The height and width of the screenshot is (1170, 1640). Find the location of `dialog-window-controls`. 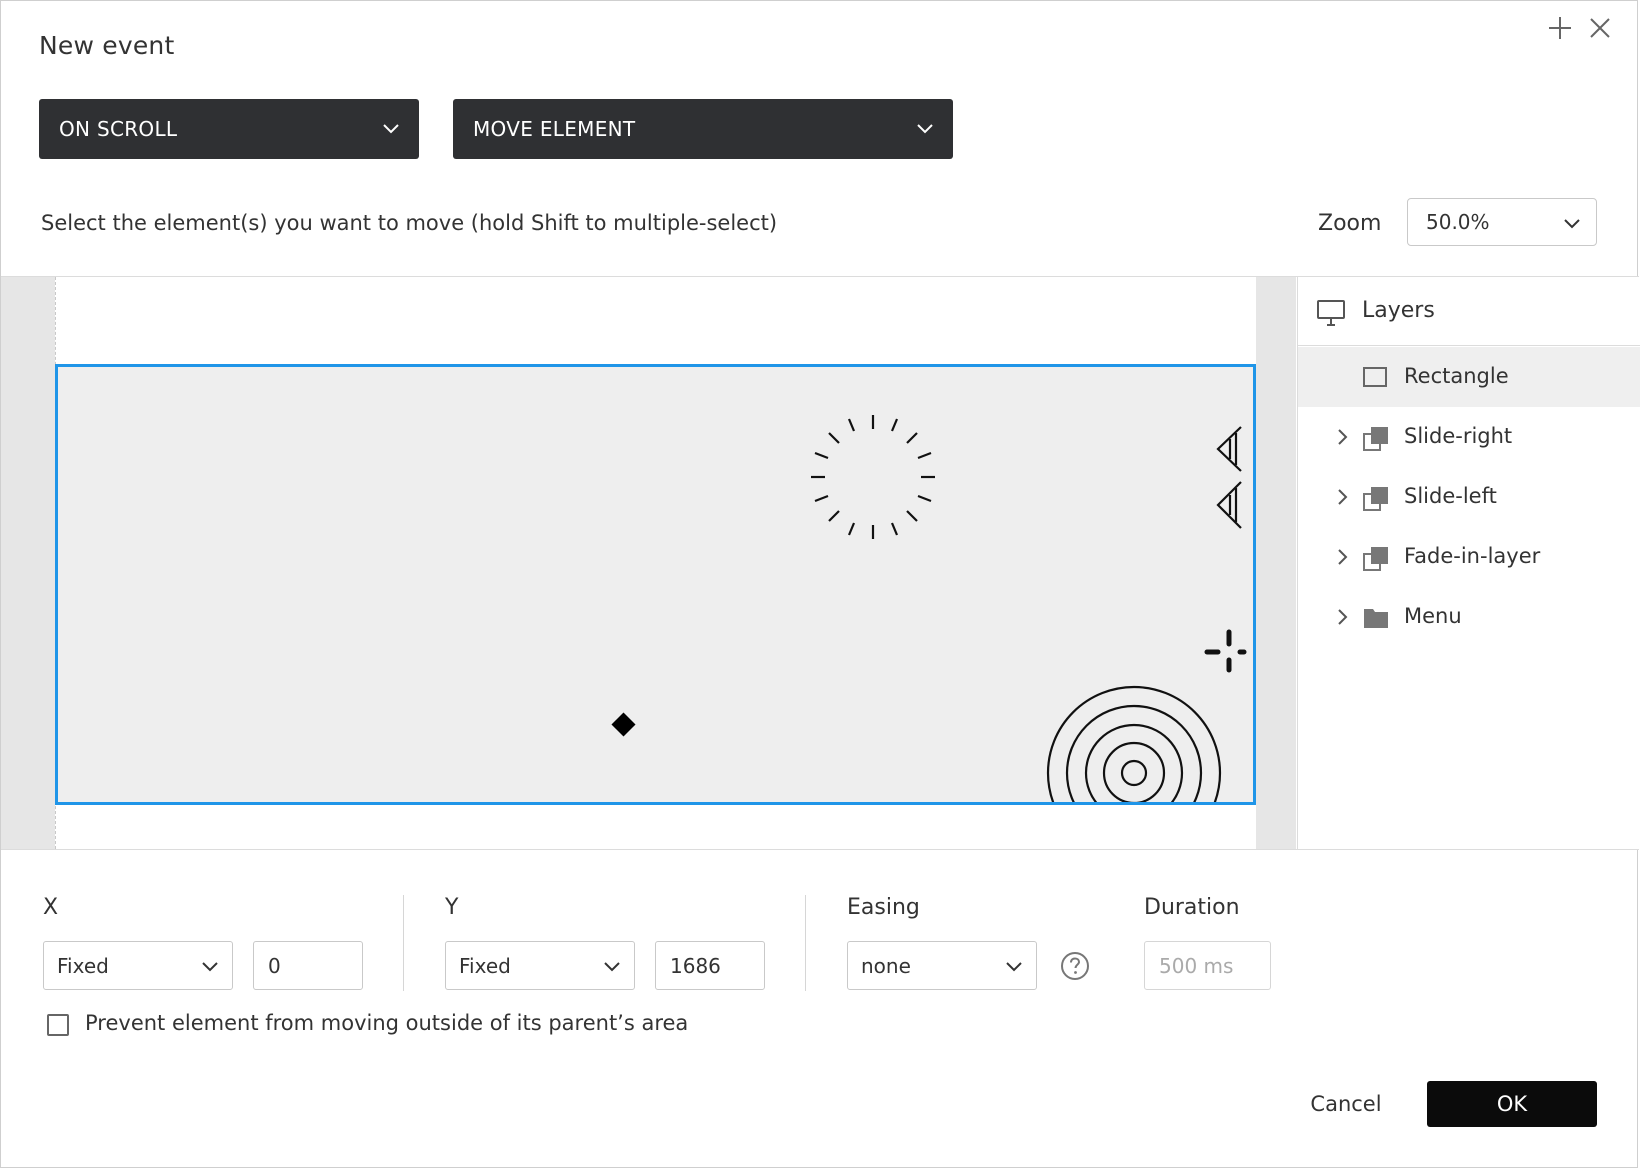

dialog-window-controls is located at coordinates (1580, 28).